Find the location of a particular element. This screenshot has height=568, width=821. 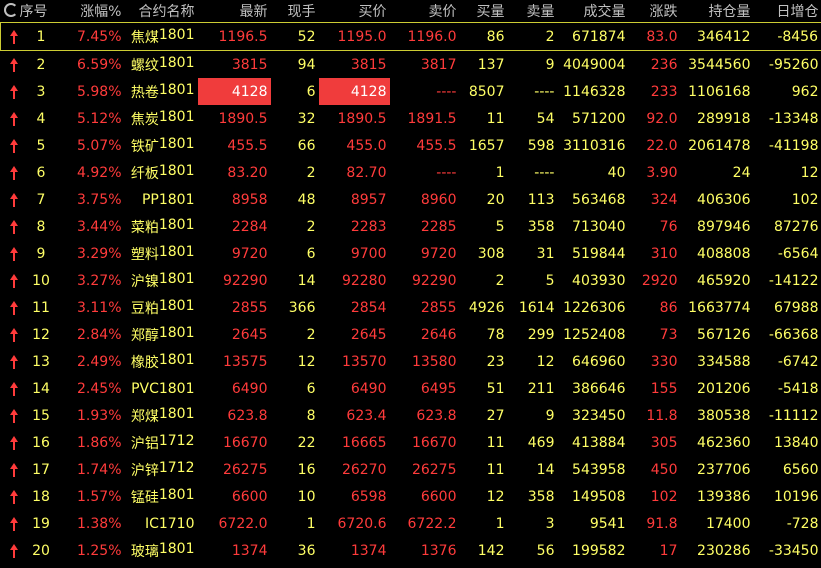

contract-cell: 塑料 1801 is located at coordinates (161, 253).